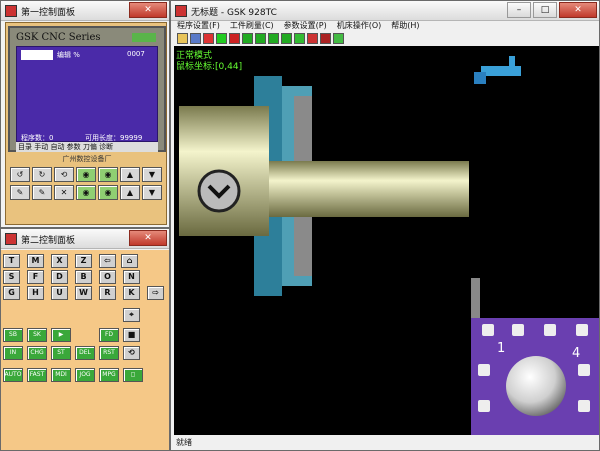 The height and width of the screenshot is (451, 600). Describe the element at coordinates (83, 293) in the screenshot. I see `key-w: W` at that location.